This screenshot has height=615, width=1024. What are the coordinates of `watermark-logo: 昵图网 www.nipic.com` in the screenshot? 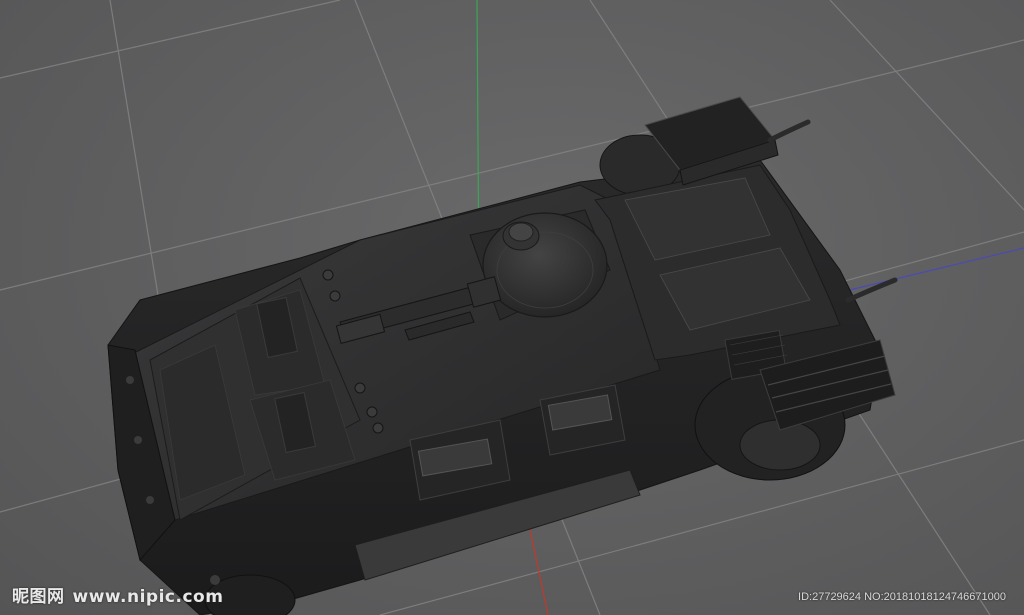 It's located at (117, 594).